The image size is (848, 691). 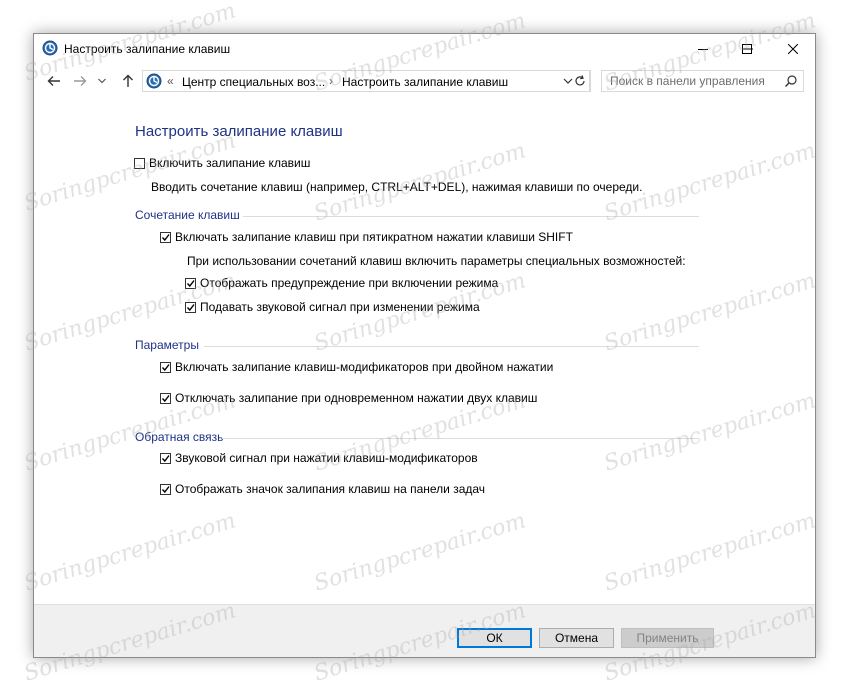 What do you see at coordinates (139, 163) in the screenshot?
I see `enable-sticky-keys-checkbox` at bounding box center [139, 163].